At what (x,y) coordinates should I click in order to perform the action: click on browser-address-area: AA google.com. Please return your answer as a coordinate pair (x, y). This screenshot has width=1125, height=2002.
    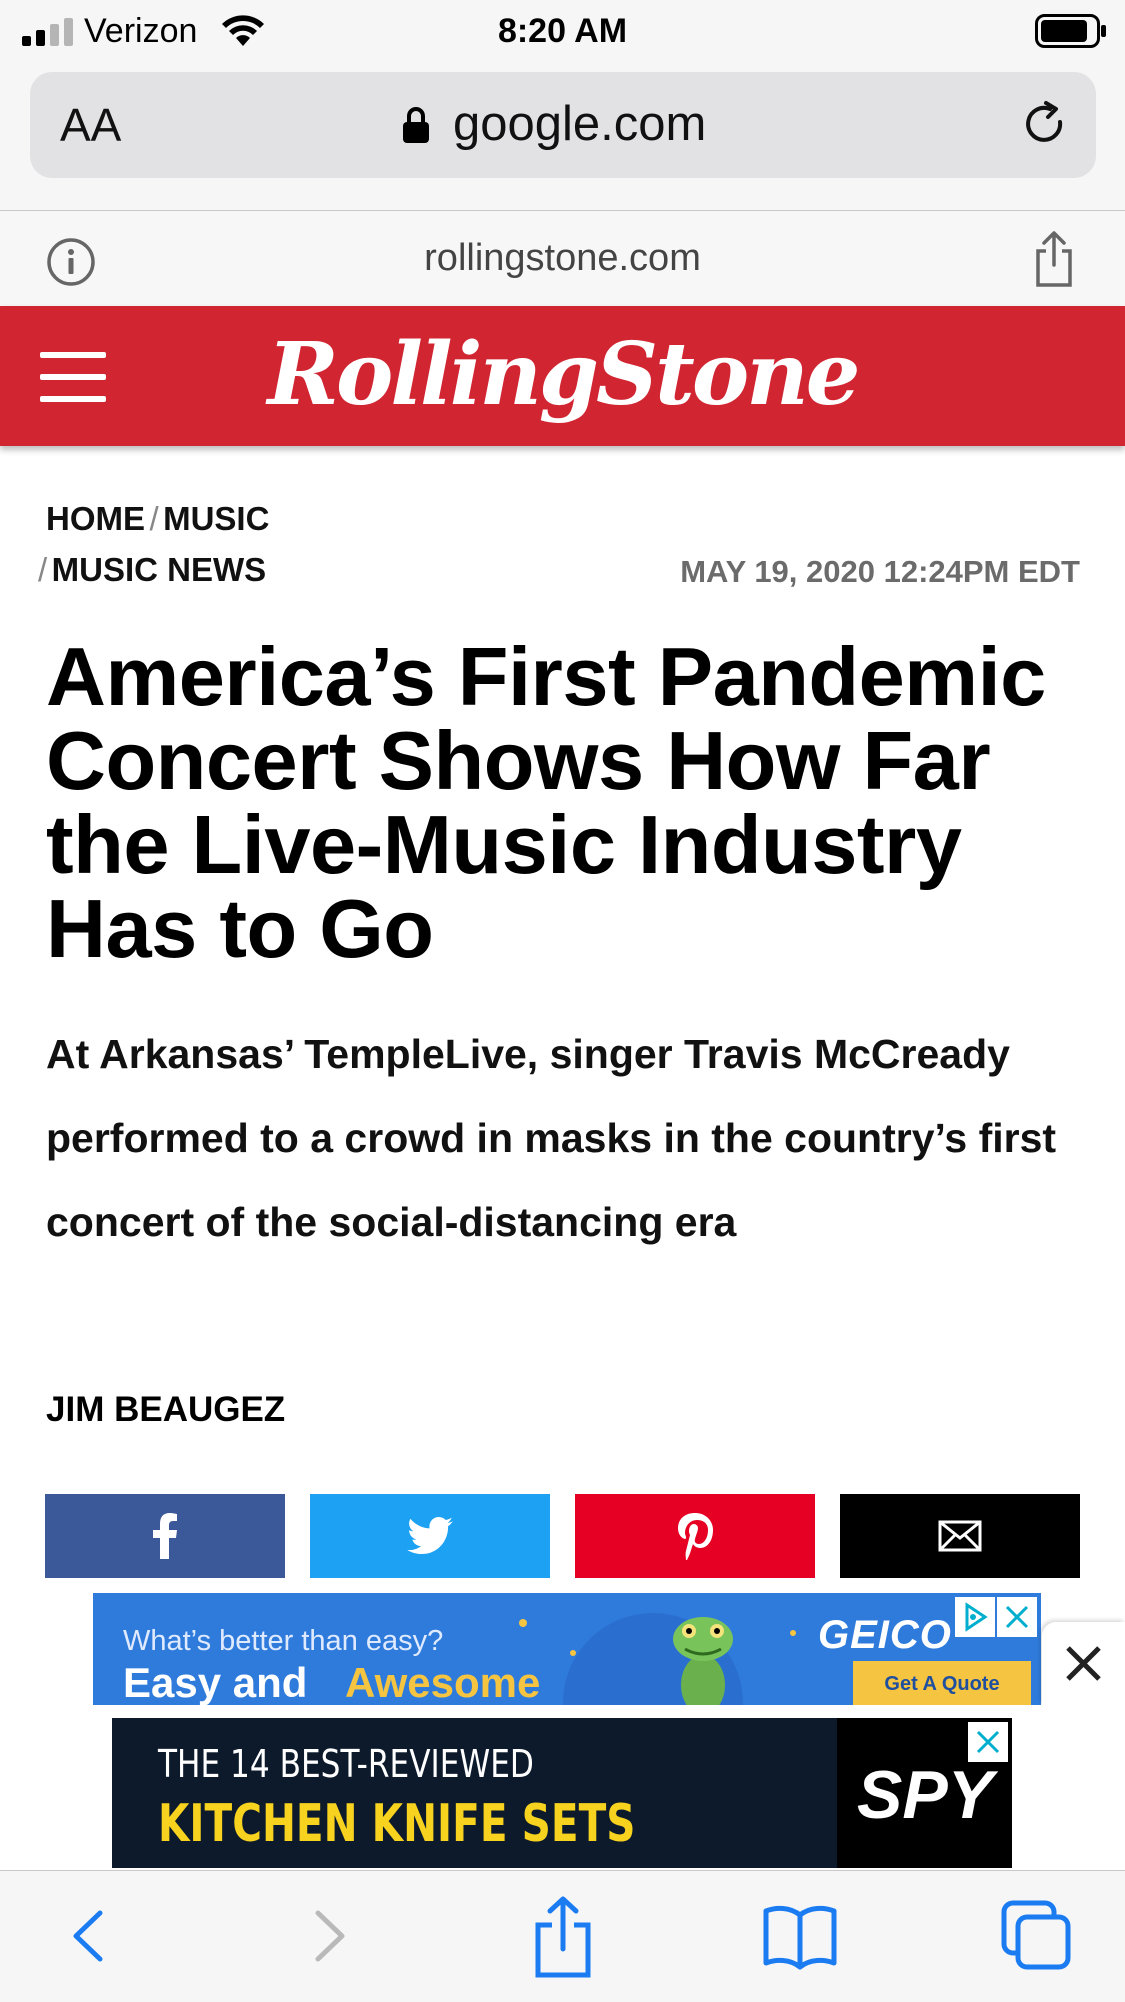
    Looking at the image, I should click on (562, 137).